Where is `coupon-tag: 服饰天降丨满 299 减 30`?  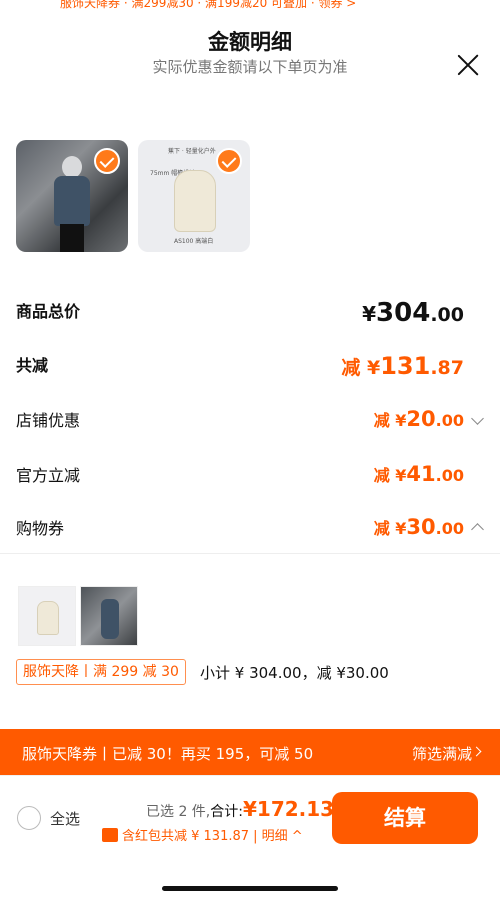
coupon-tag: 服饰天降丨满 299 减 30 is located at coordinates (101, 672).